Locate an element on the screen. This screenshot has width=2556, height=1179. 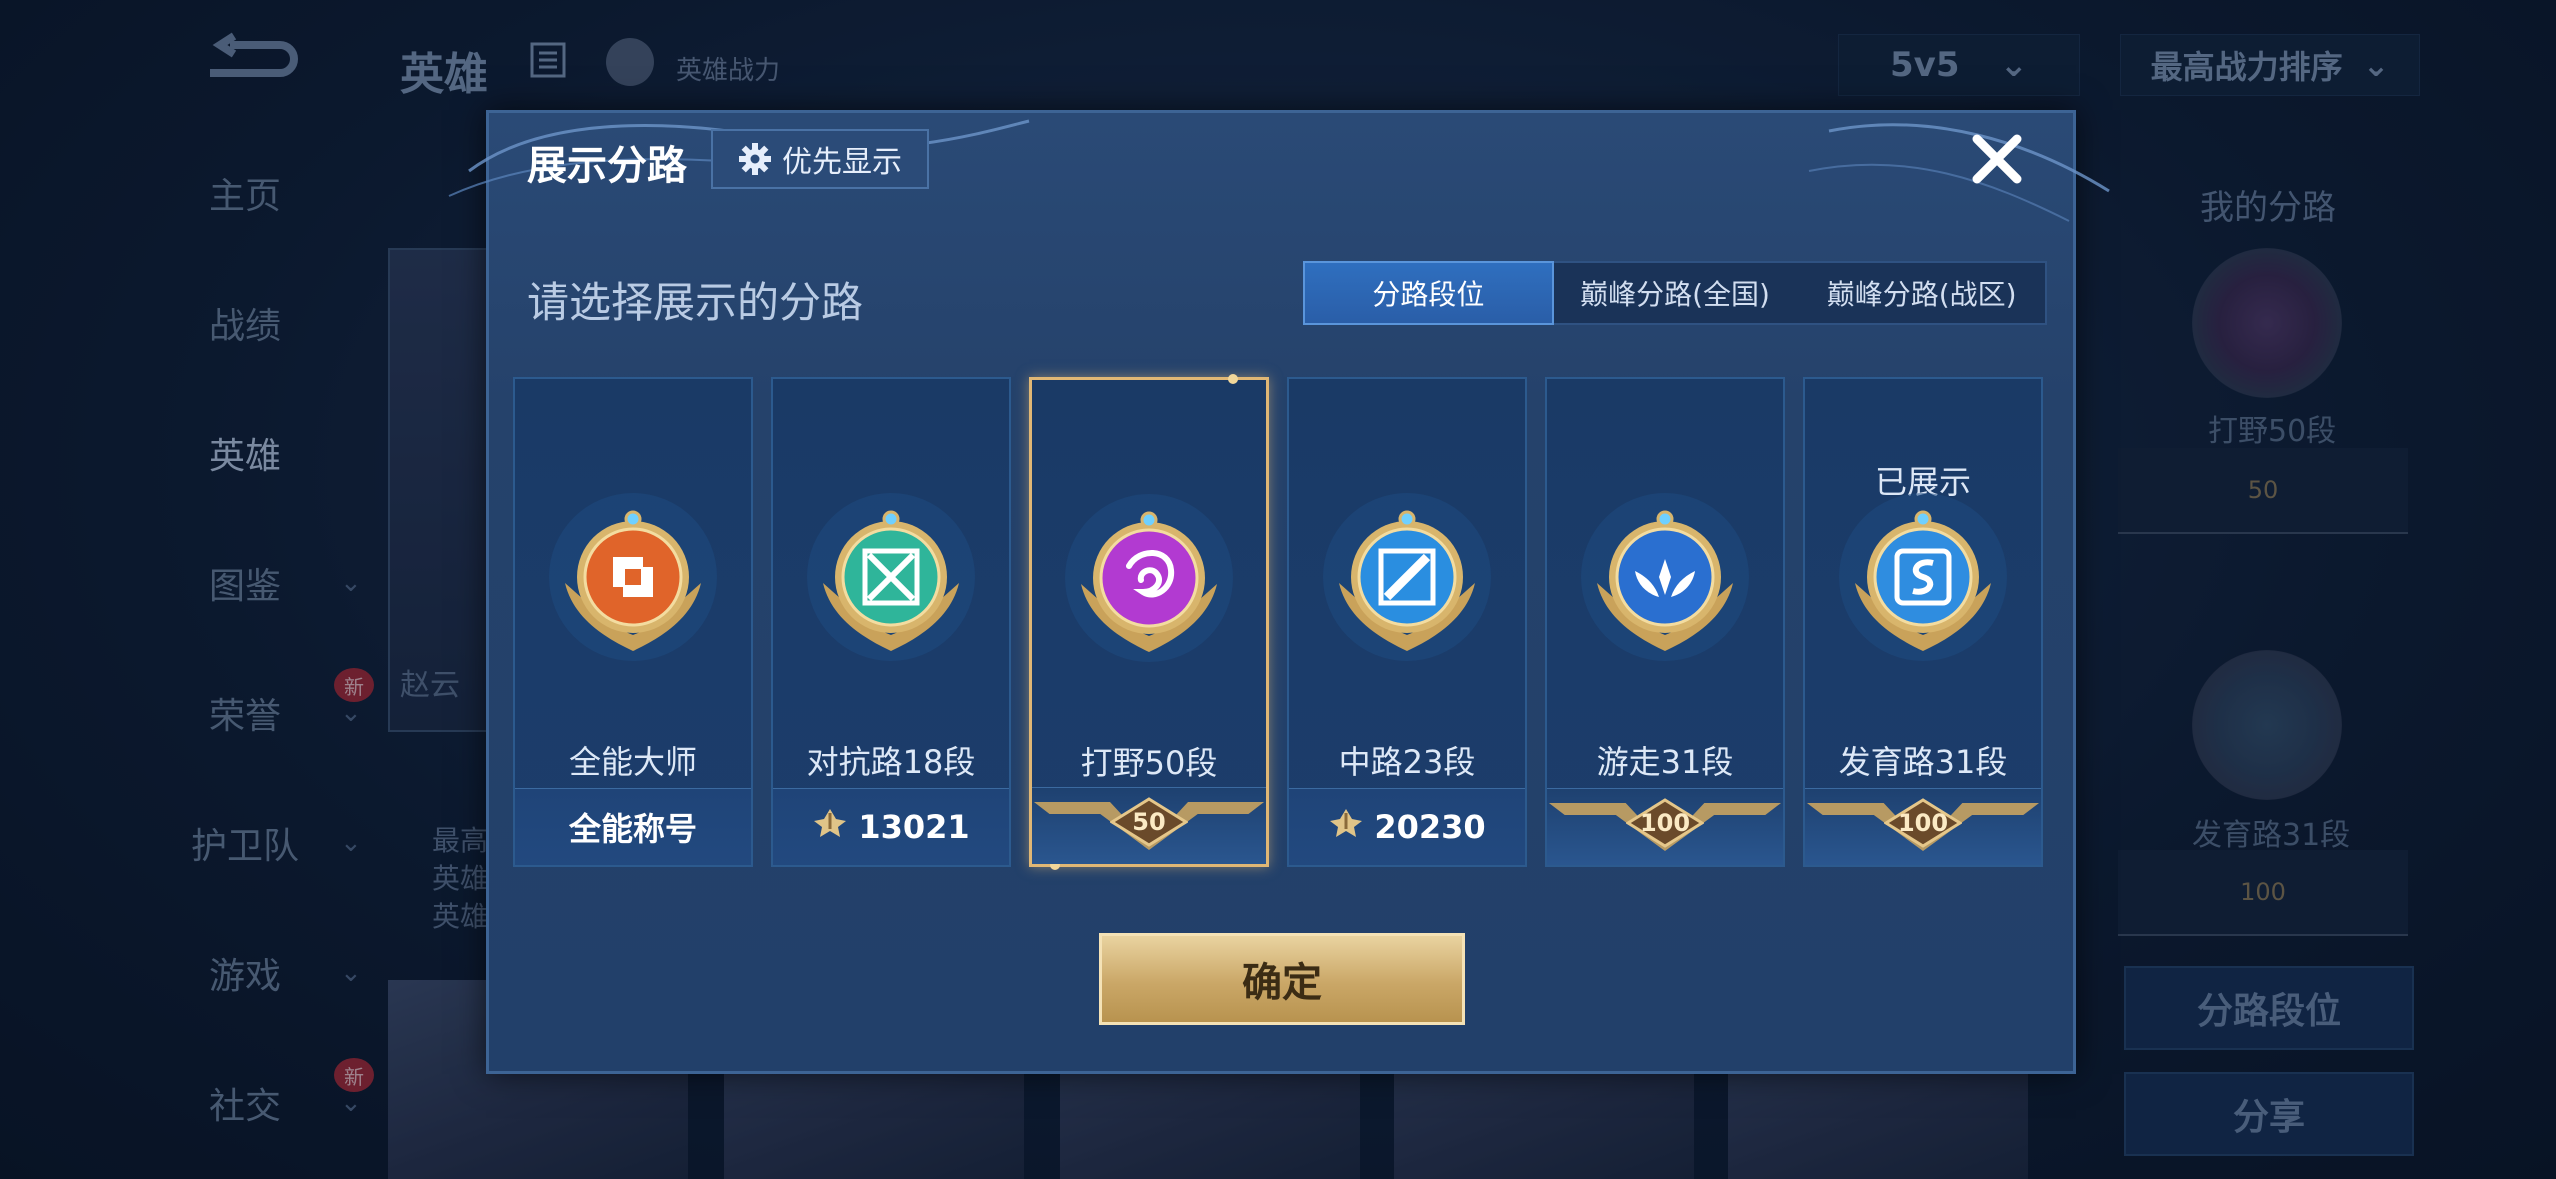
lane-card: 中路23段 20230 is located at coordinates (1407, 622).